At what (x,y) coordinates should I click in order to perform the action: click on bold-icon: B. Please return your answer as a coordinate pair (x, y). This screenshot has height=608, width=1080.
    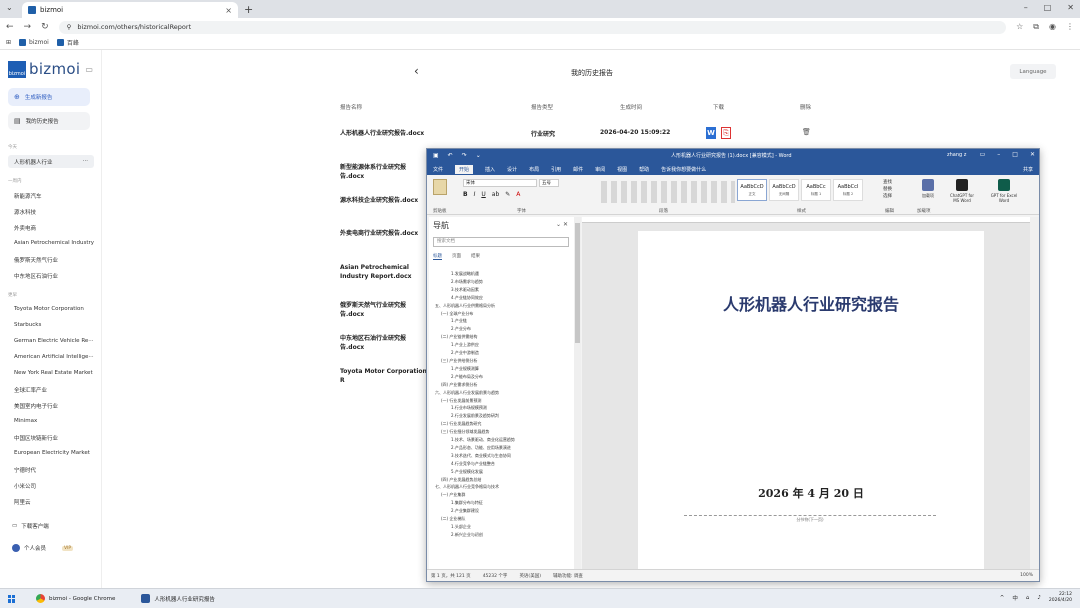
    Looking at the image, I should click on (465, 194).